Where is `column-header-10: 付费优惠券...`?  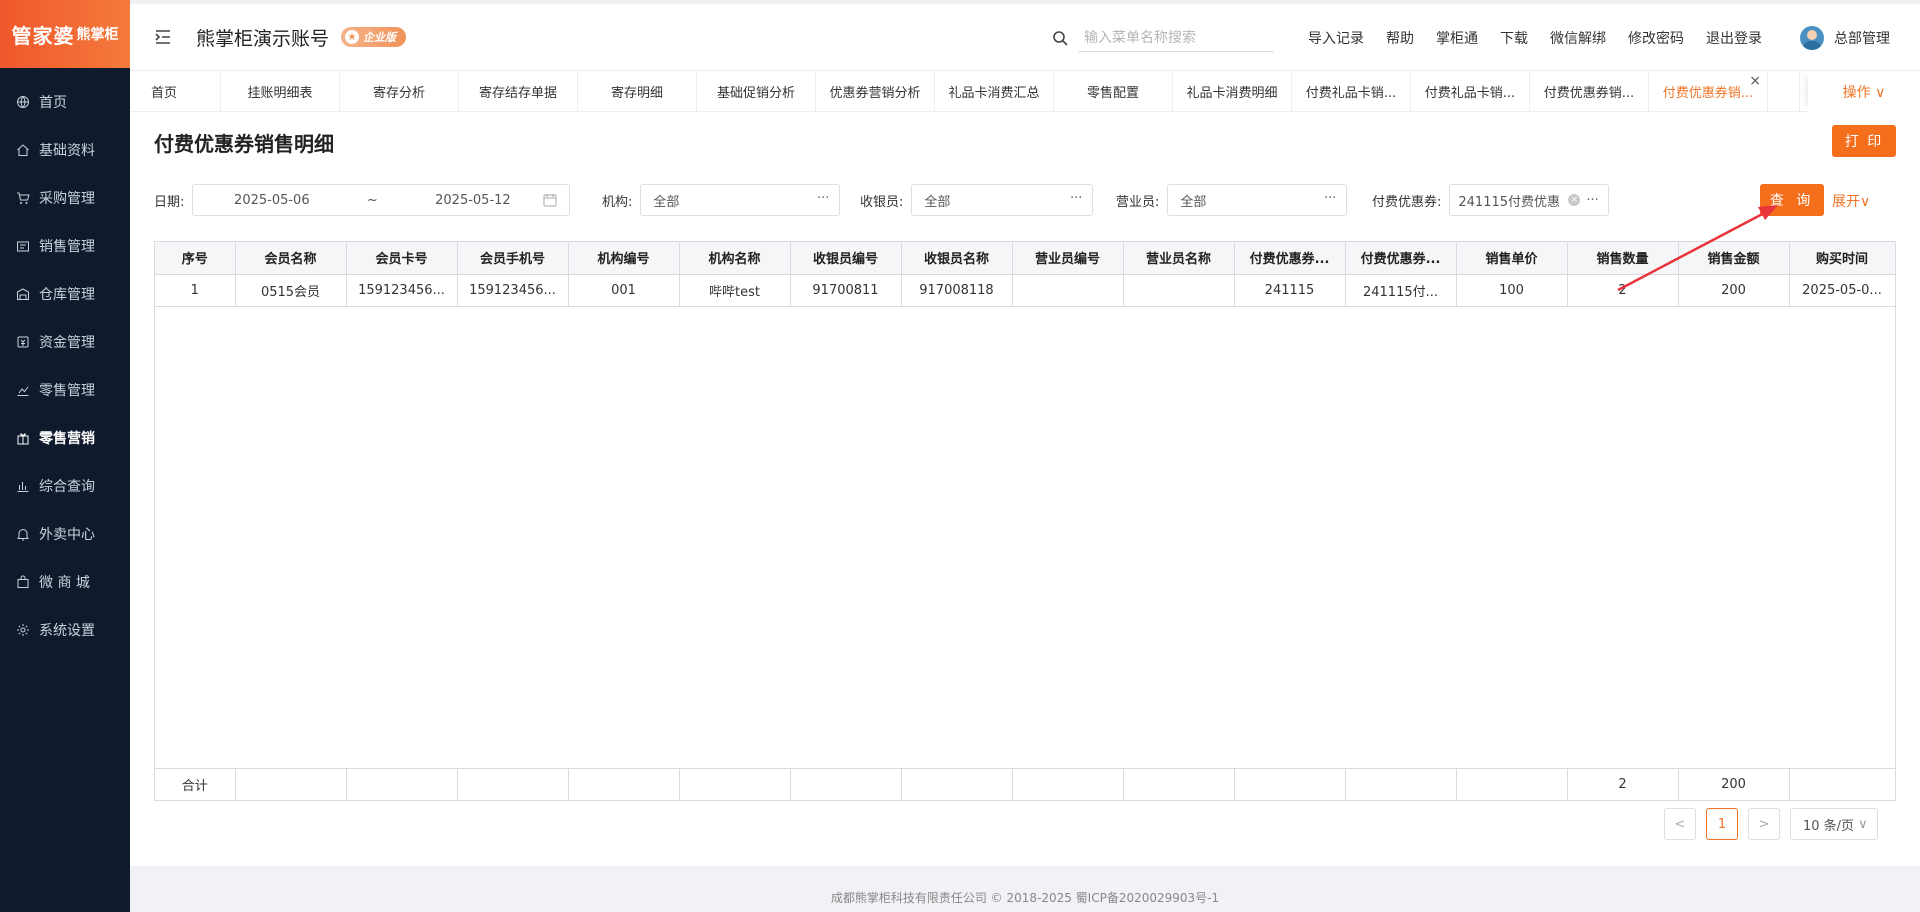
column-header-10: 付费优惠券... is located at coordinates (1290, 258).